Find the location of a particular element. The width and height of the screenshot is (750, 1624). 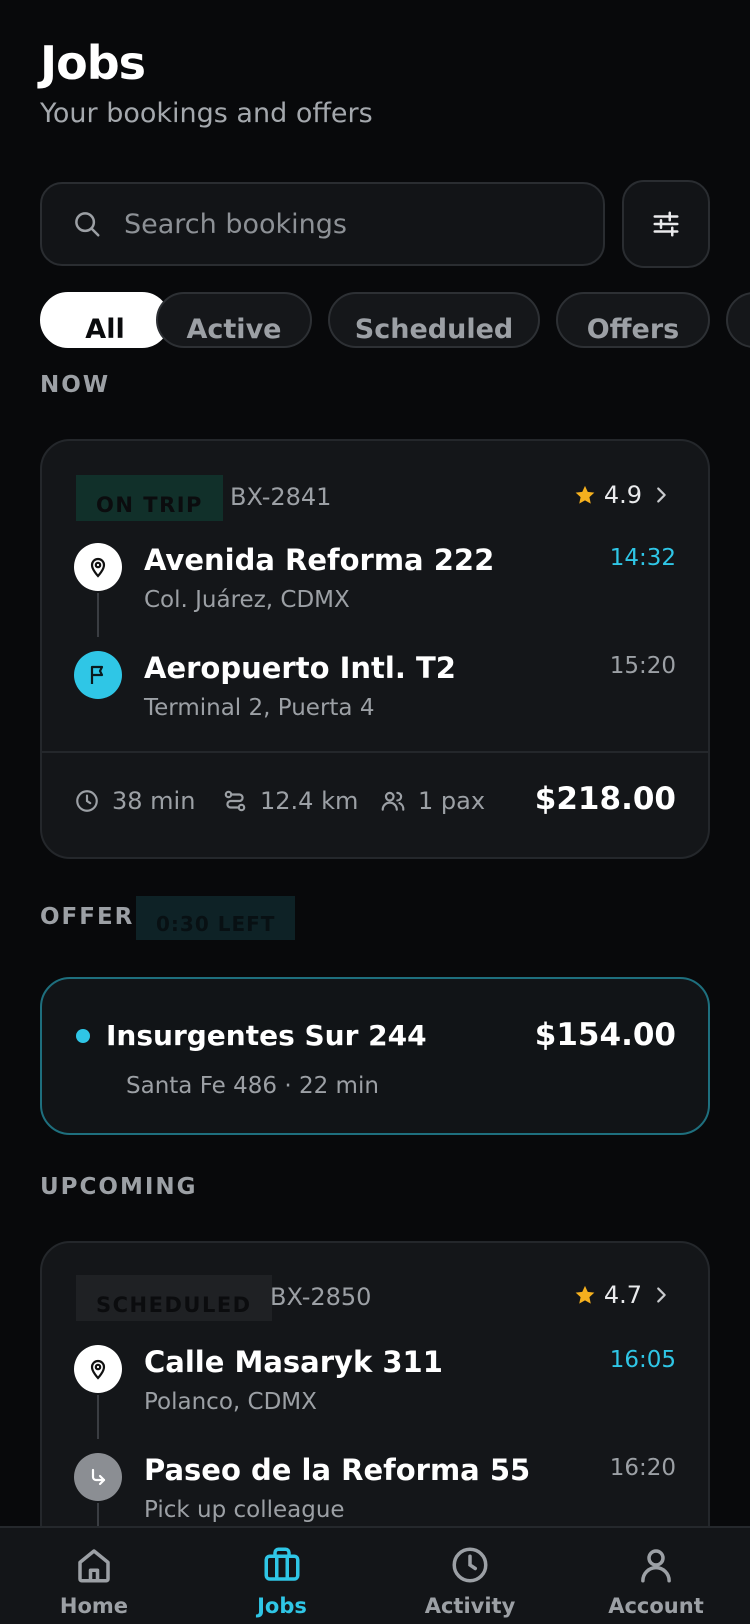

filter-chips: All Active Scheduled Offers is located at coordinates (395, 320).